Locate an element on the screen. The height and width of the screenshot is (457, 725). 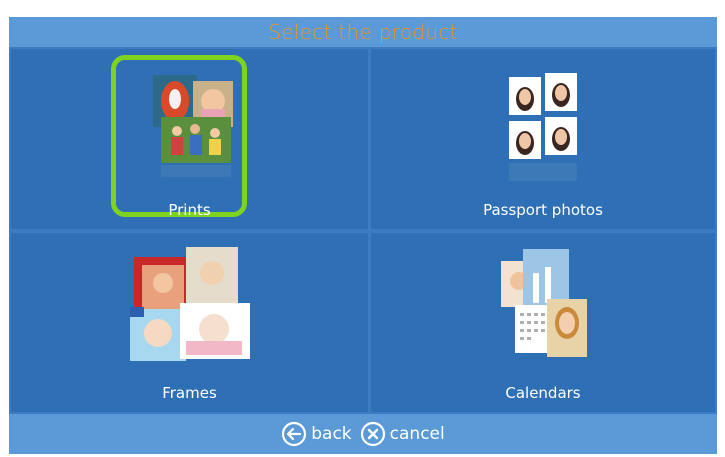
arrow-left-circle-icon is located at coordinates (294, 434).